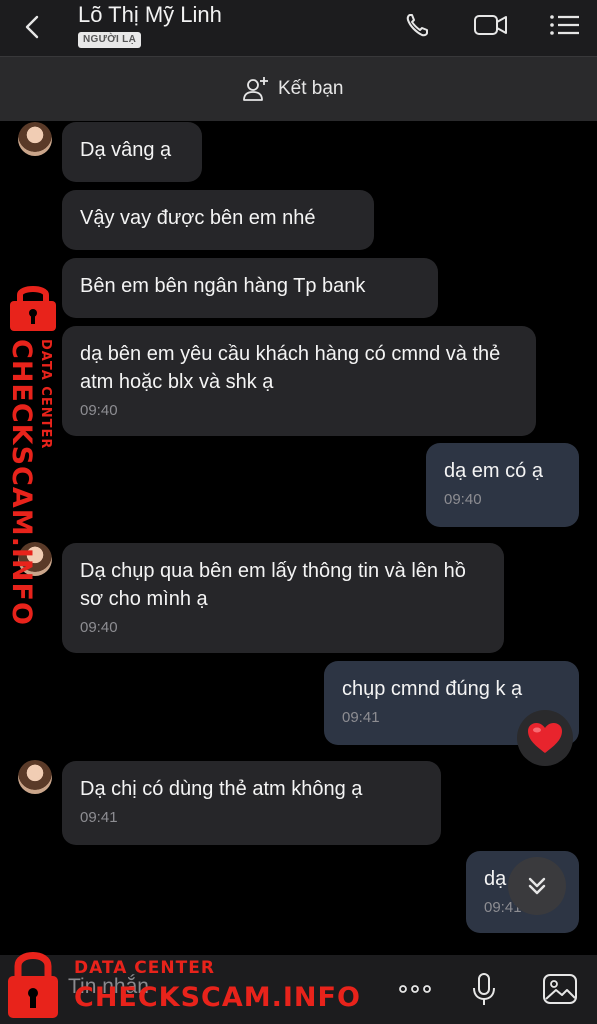 The width and height of the screenshot is (597, 1024). I want to click on add-friend-label: Kết bạn, so click(311, 88).